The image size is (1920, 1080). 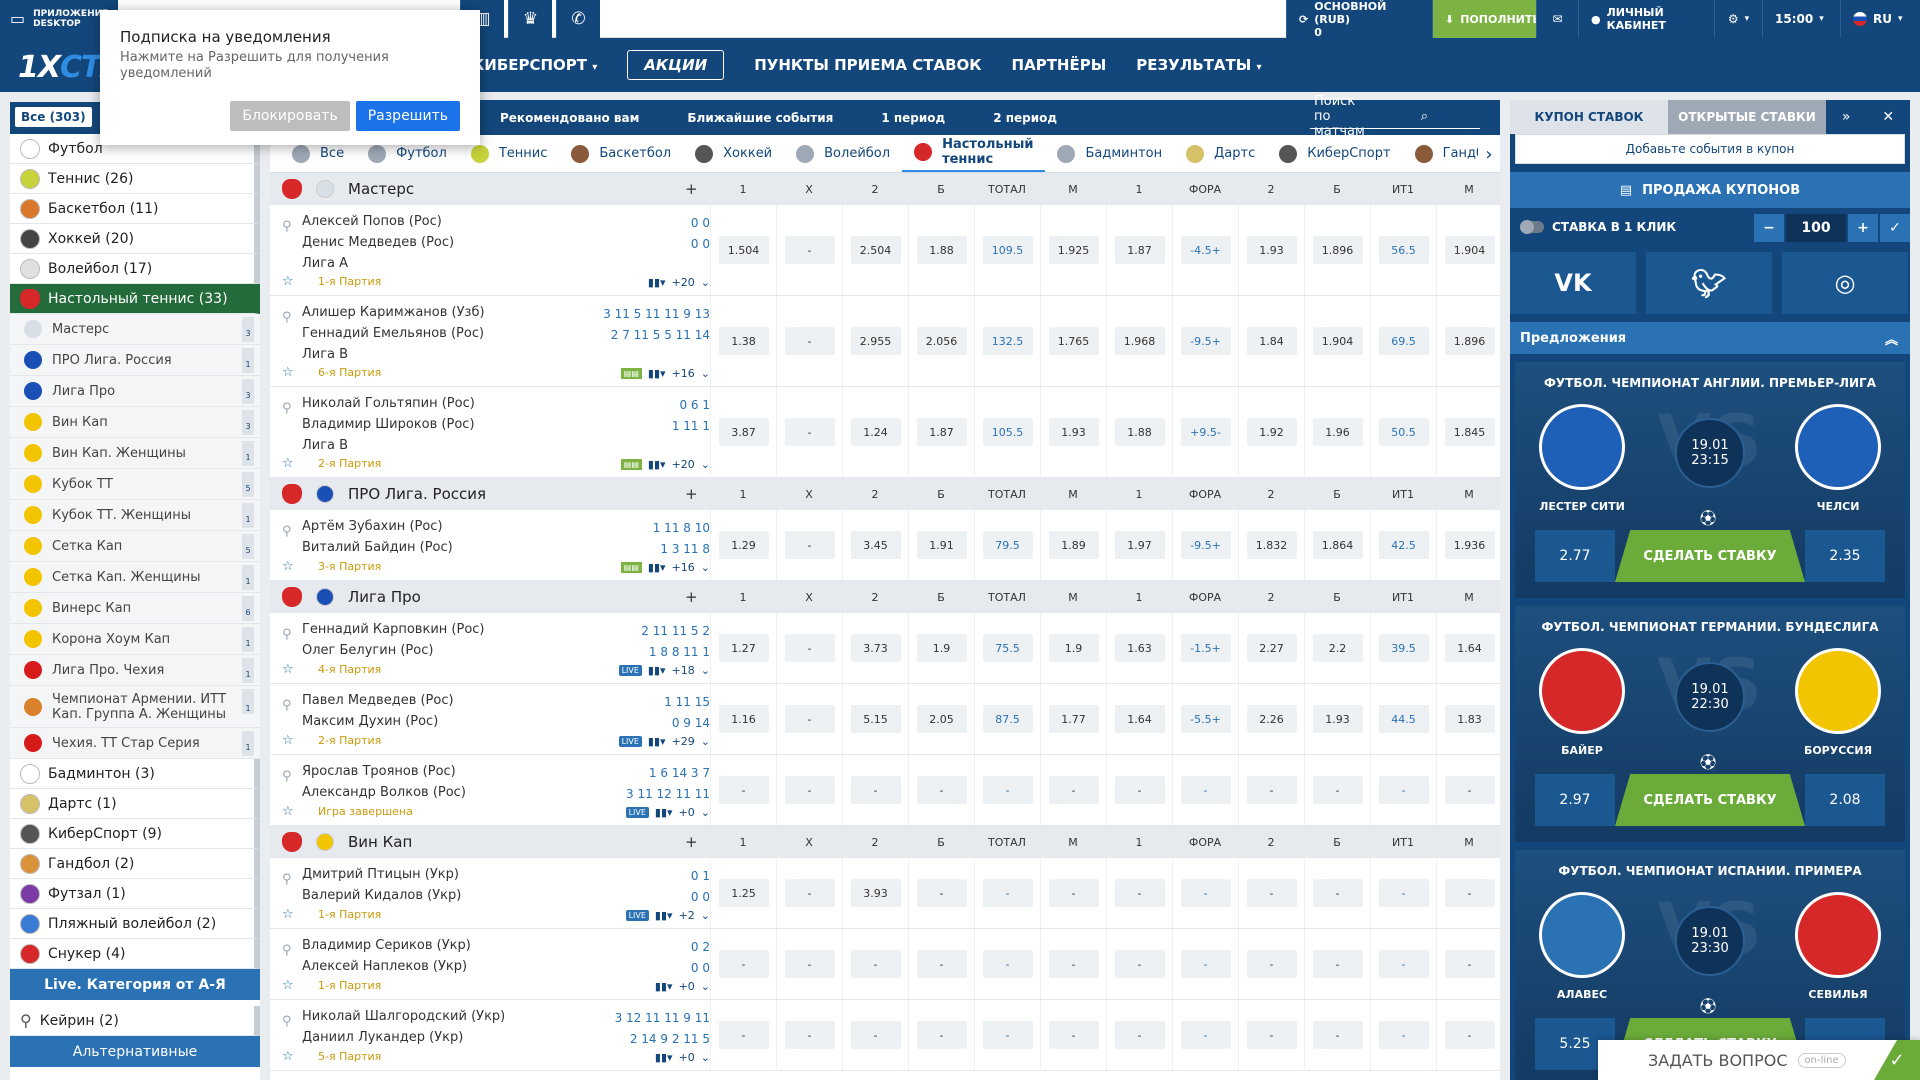 What do you see at coordinates (1403, 250) in the screenshot?
I see `odds-button: 56.5` at bounding box center [1403, 250].